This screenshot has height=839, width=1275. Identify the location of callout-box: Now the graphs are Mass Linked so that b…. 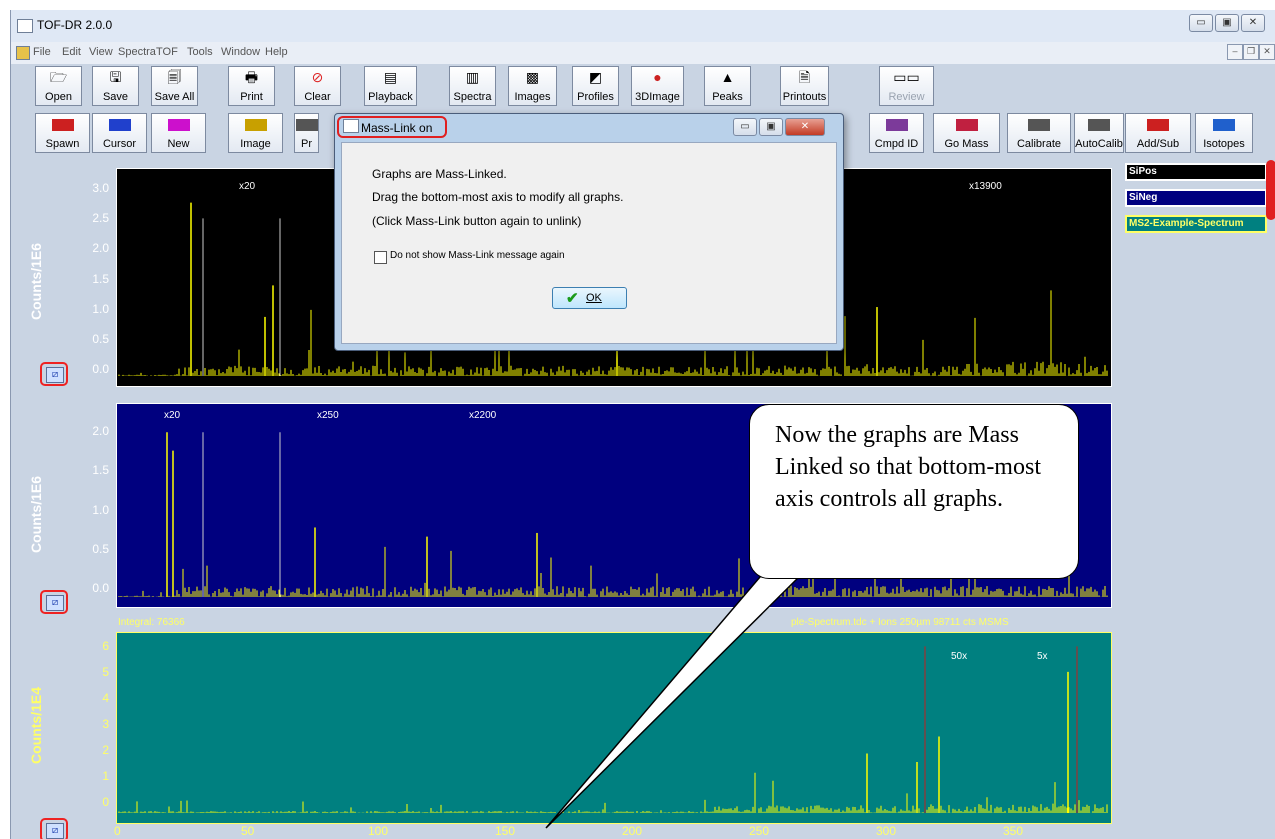
(914, 491).